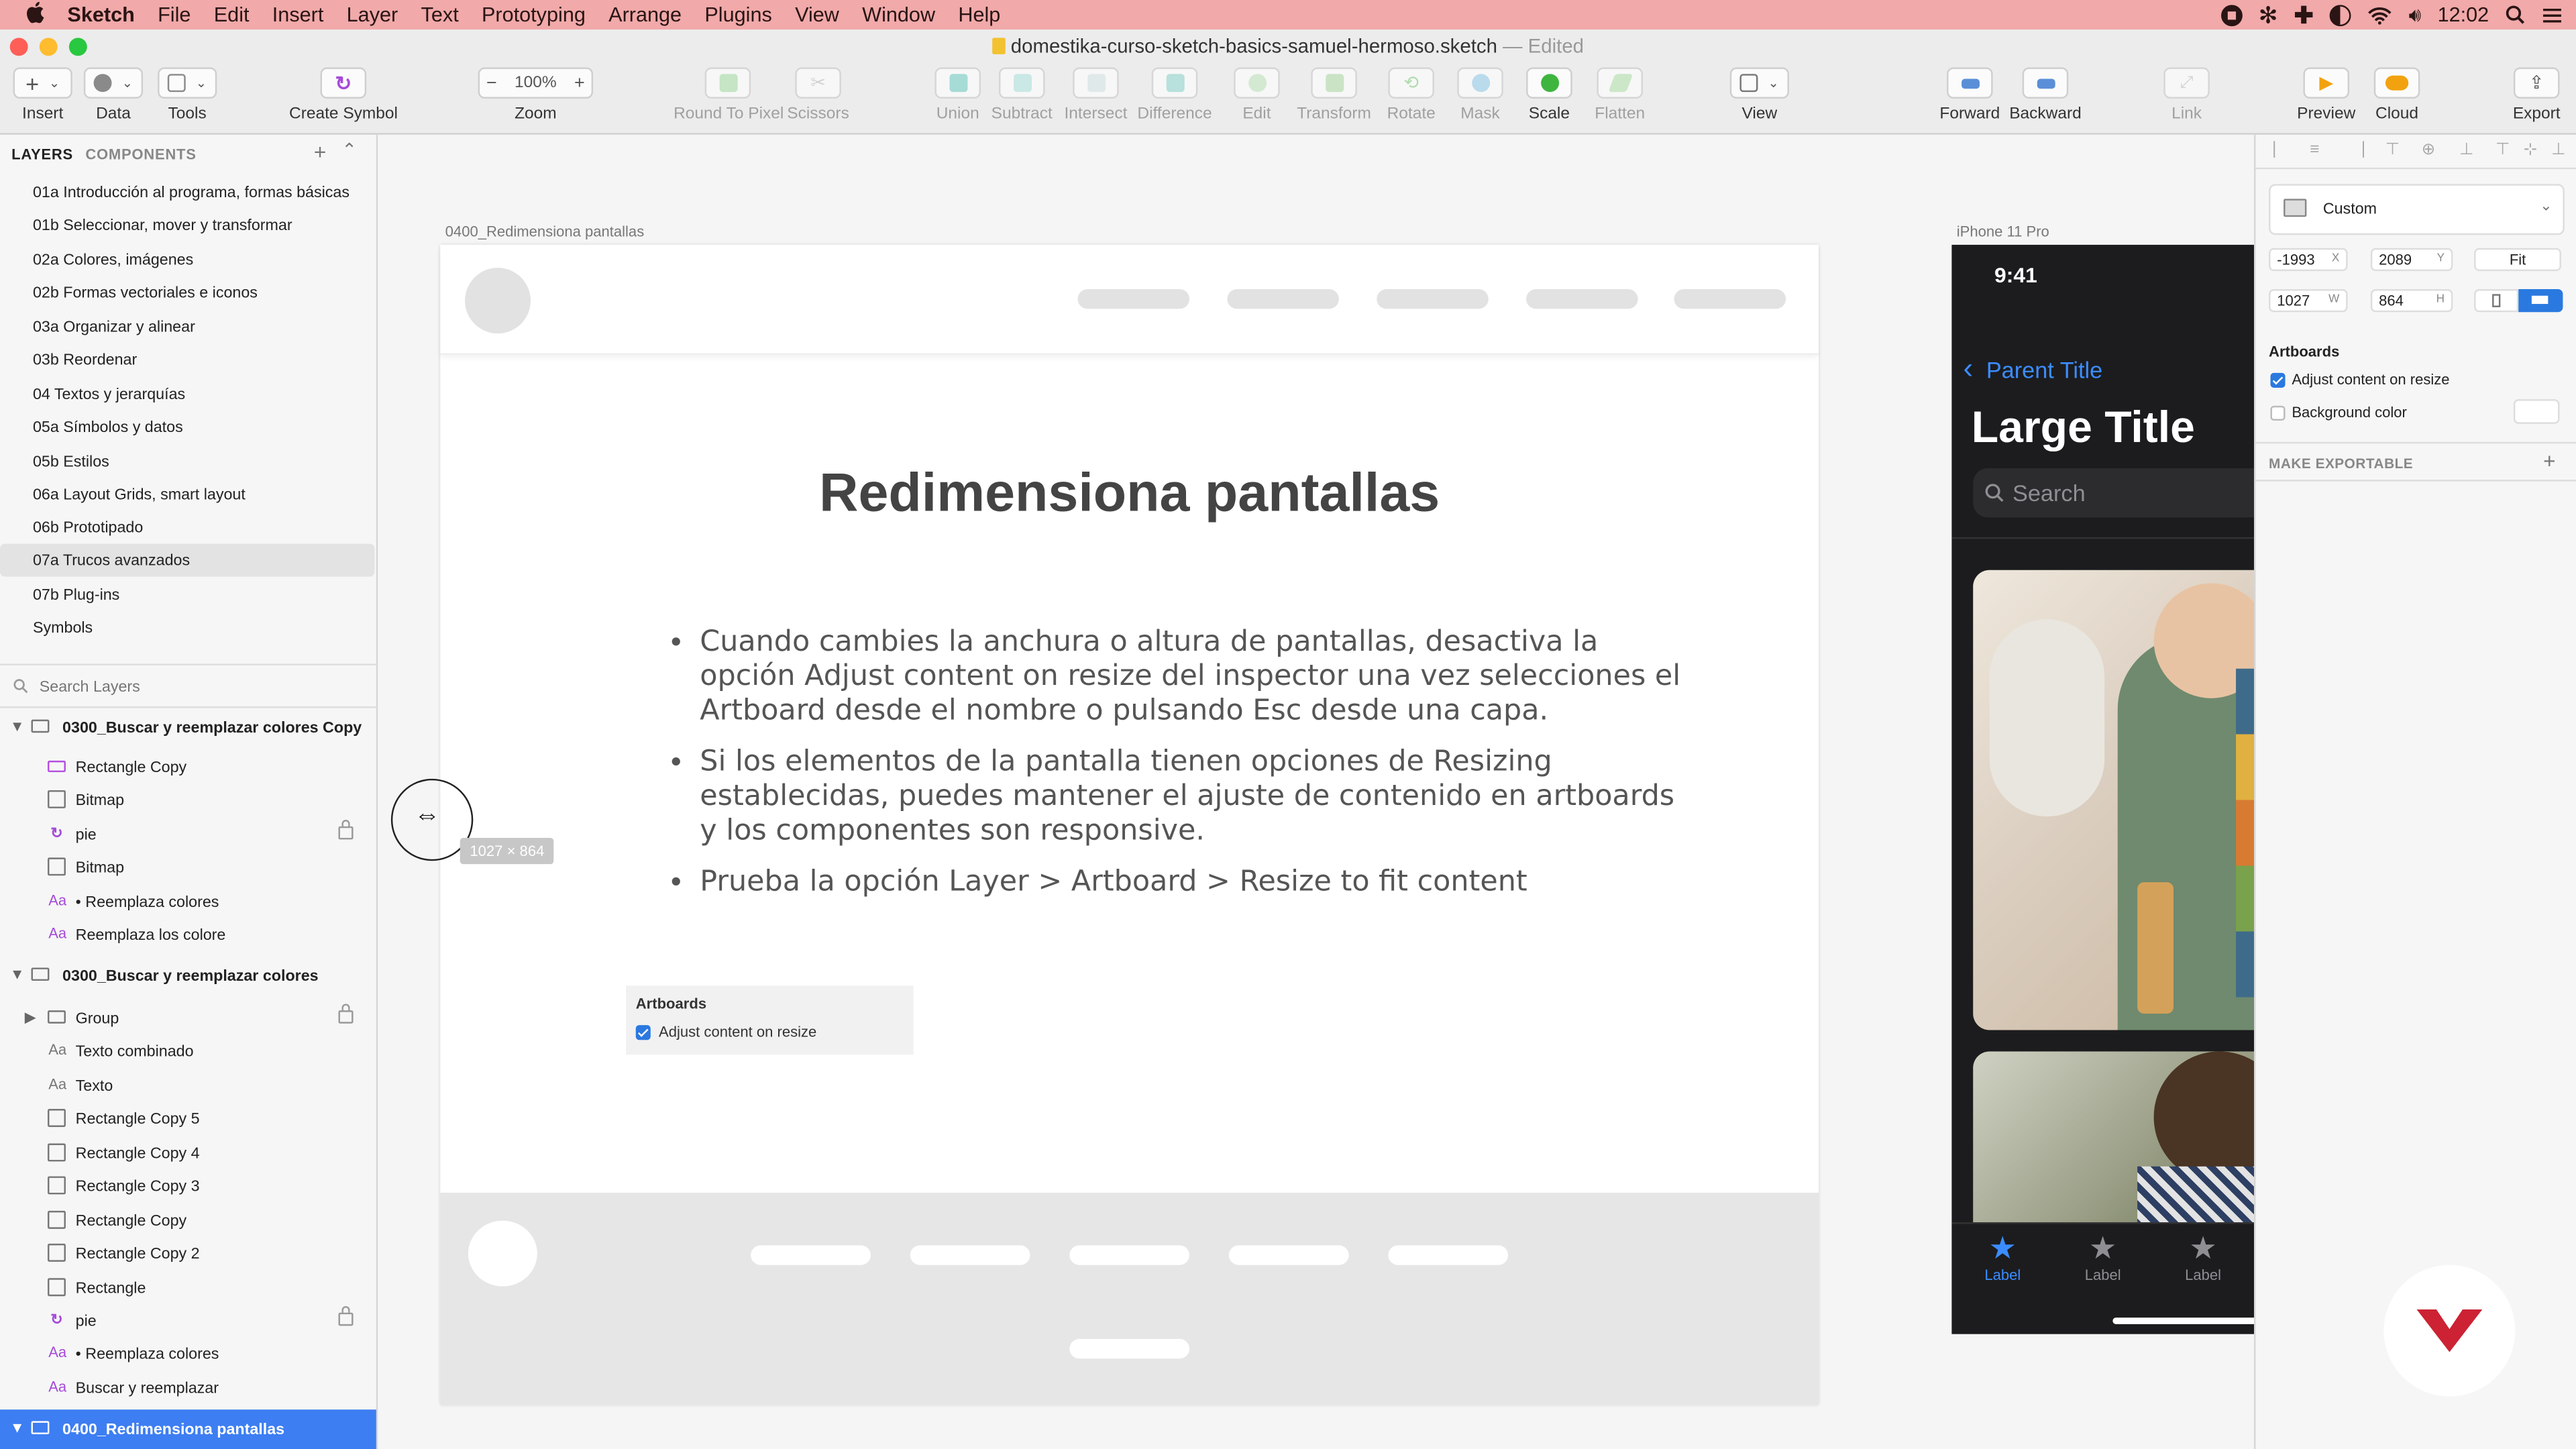 The image size is (2576, 1449). What do you see at coordinates (770, 1020) in the screenshot?
I see `inspector-inset-image: Artboards Adjust content on resize` at bounding box center [770, 1020].